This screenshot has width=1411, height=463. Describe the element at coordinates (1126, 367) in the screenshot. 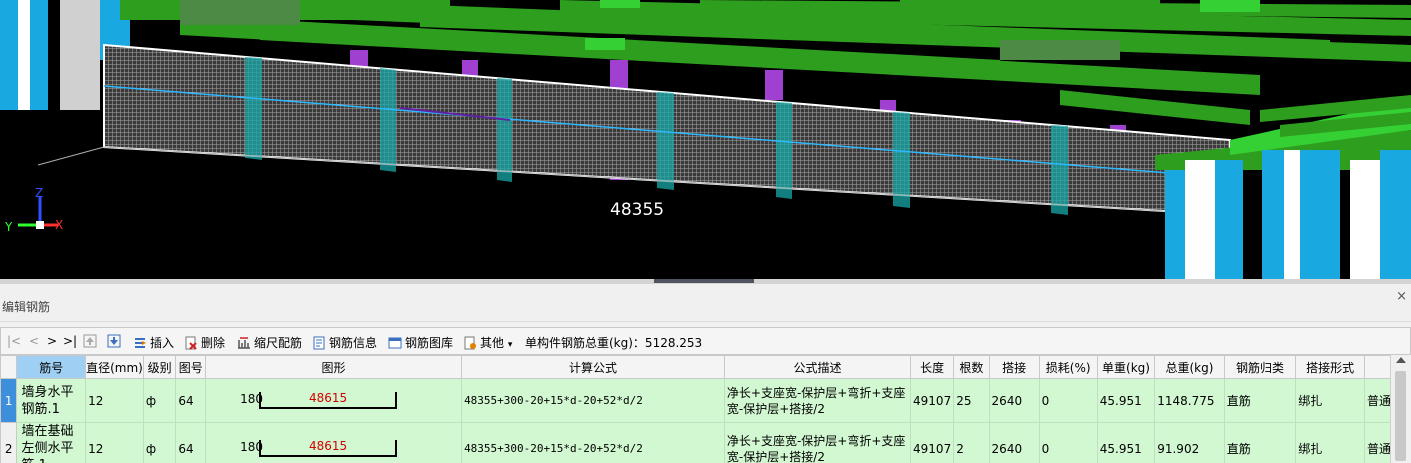

I see `col-header-unit-weight: 单重(kg)` at that location.